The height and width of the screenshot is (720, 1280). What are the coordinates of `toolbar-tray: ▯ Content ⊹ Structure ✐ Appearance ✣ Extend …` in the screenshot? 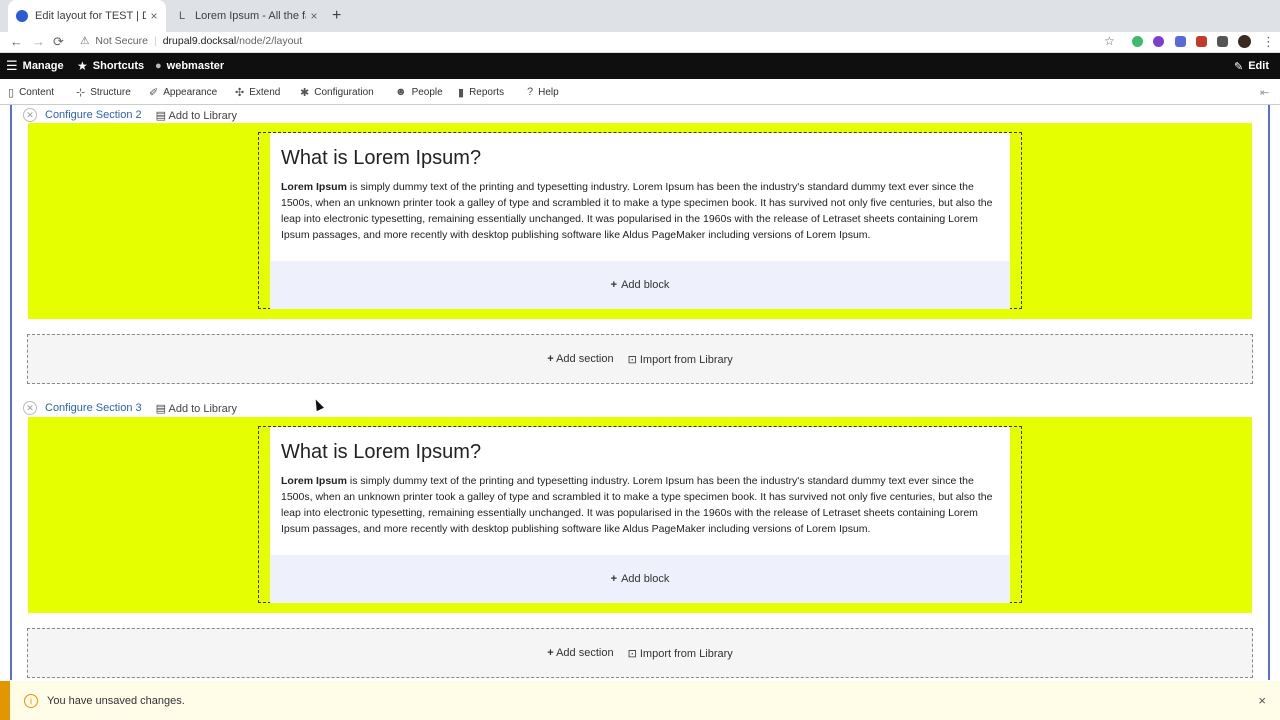 It's located at (640, 92).